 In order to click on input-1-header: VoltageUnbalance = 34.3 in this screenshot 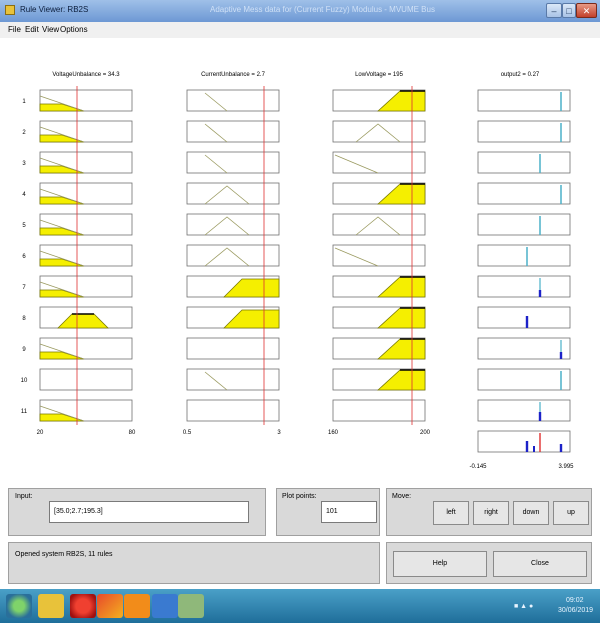, I will do `click(86, 75)`.